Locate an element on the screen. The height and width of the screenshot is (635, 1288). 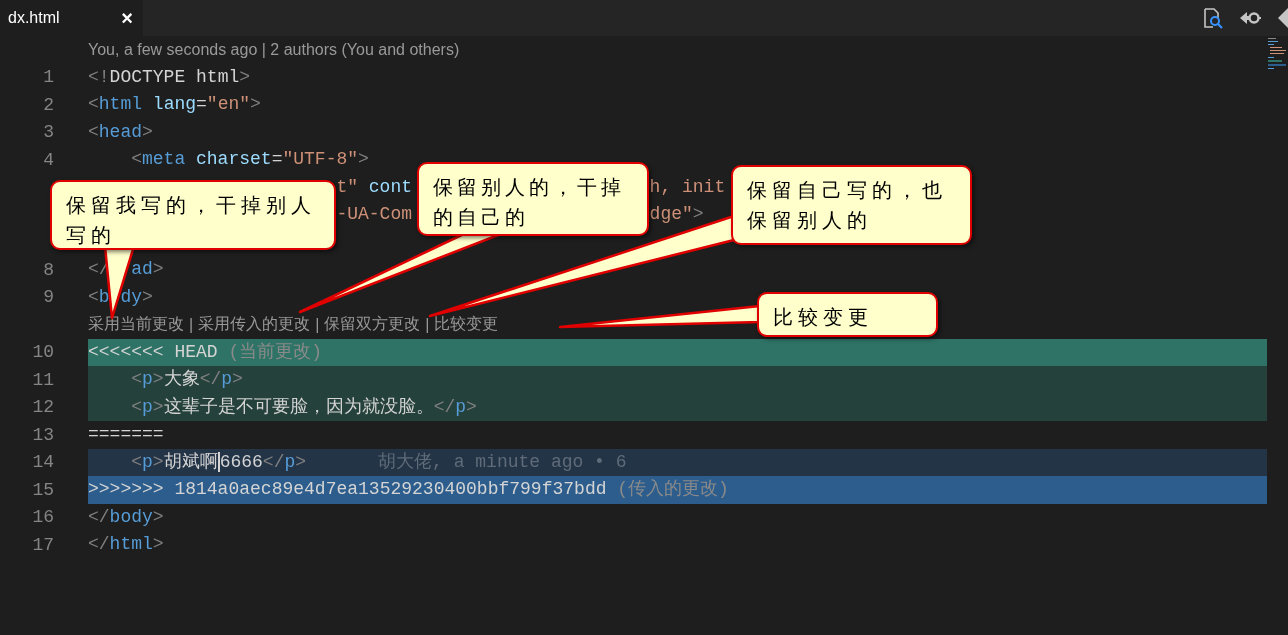
line-number: 17 is located at coordinates (42, 544).